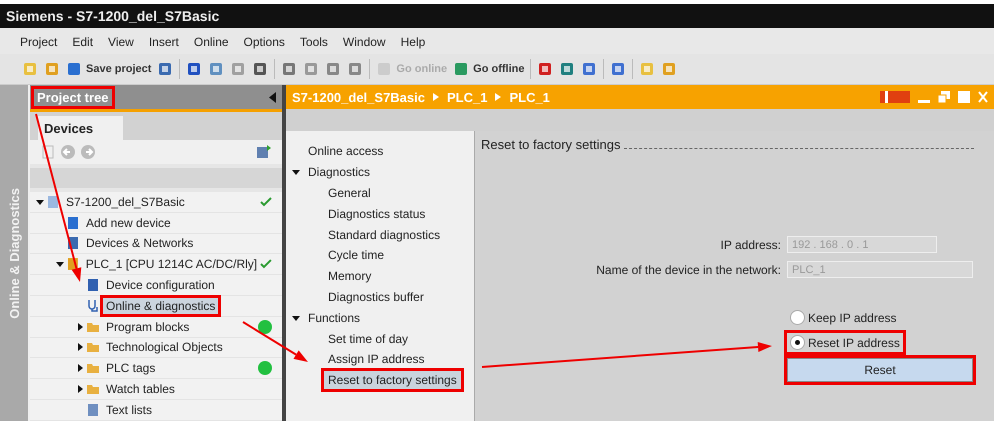 Image resolution: width=994 pixels, height=421 pixels. What do you see at coordinates (113, 16) in the screenshot?
I see `window-title: Siemens - S7-1200_del_S7Basic` at bounding box center [113, 16].